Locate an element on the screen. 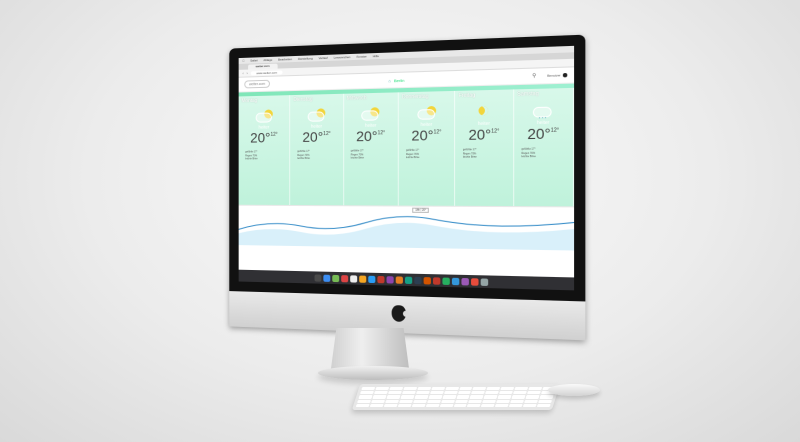 The height and width of the screenshot is (442, 800). keyboard is located at coordinates (456, 397).